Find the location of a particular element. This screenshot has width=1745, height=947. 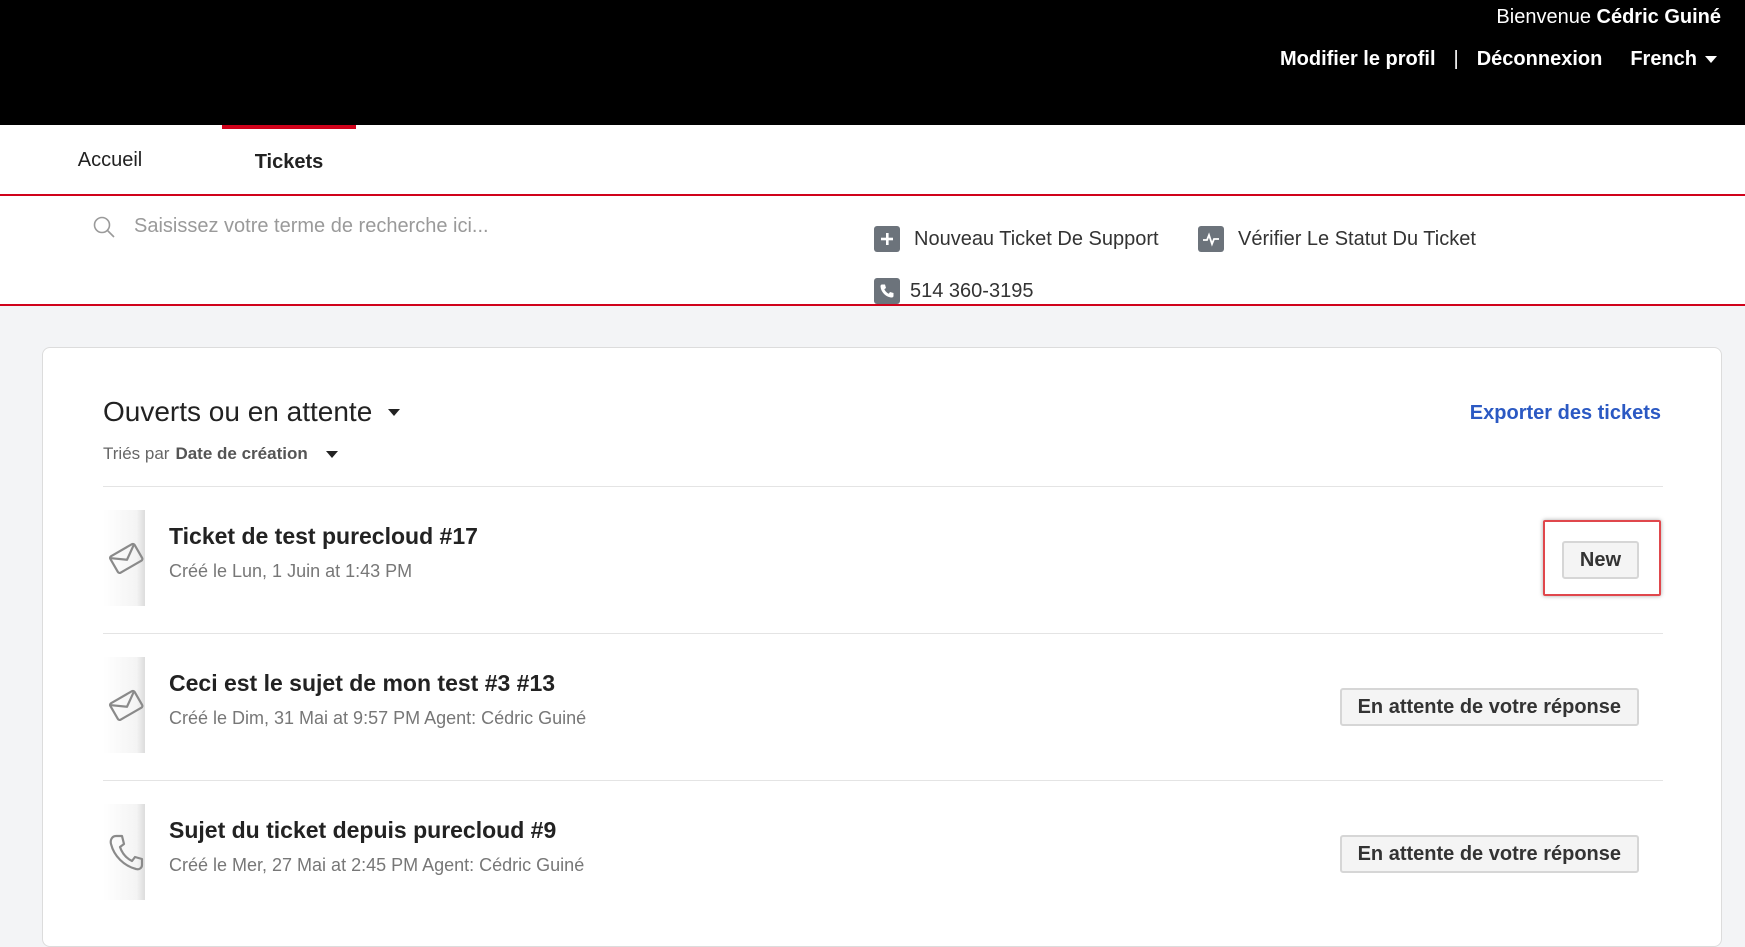

edit-profile-link: Modifier le profil is located at coordinates (1358, 59).